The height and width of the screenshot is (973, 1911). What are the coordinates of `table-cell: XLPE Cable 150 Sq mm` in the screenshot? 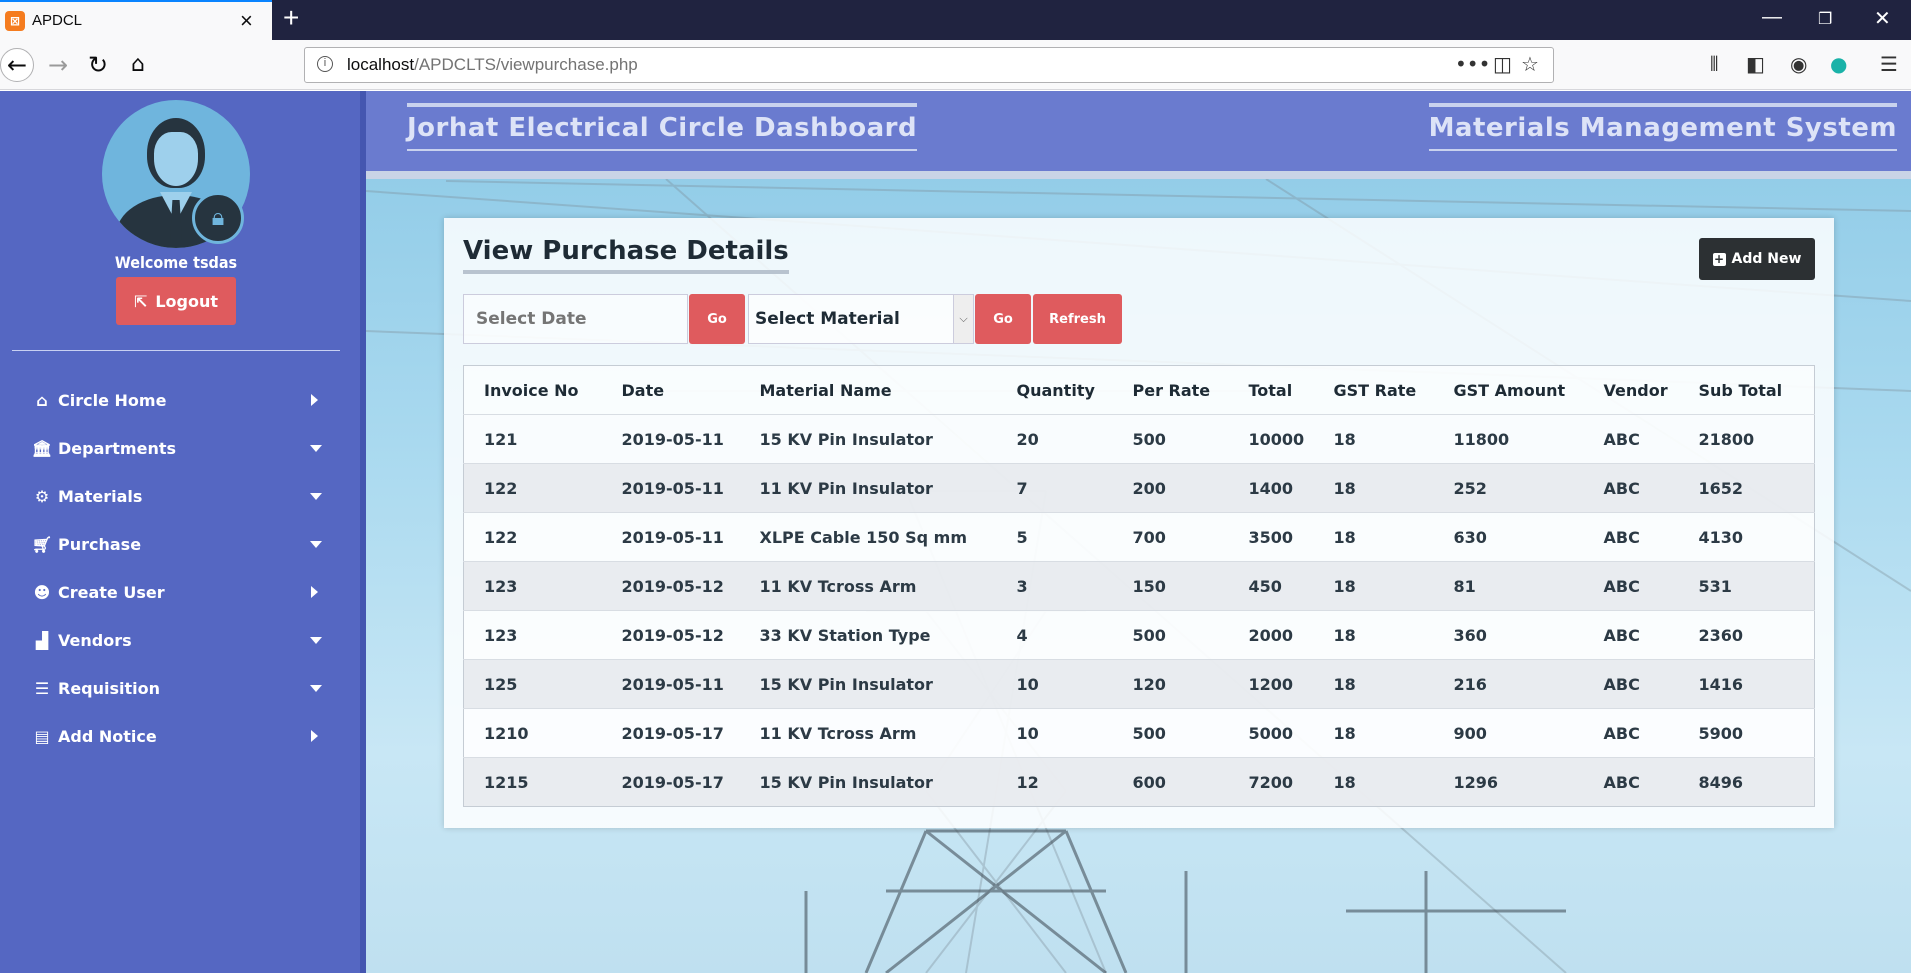 It's located at (868, 537).